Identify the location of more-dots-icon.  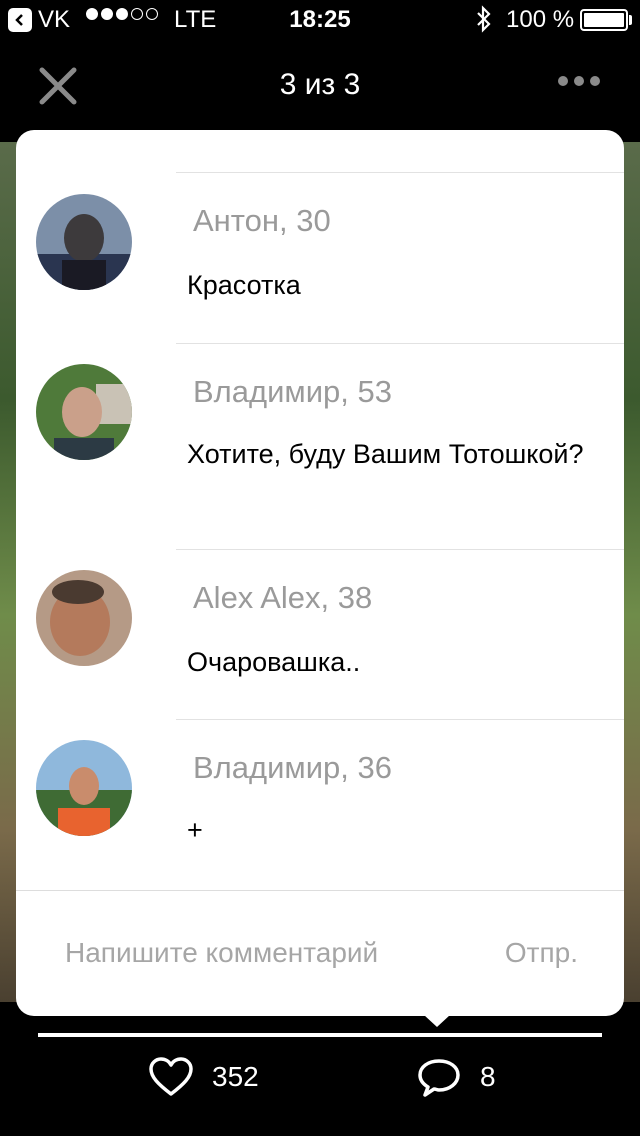
(563, 81).